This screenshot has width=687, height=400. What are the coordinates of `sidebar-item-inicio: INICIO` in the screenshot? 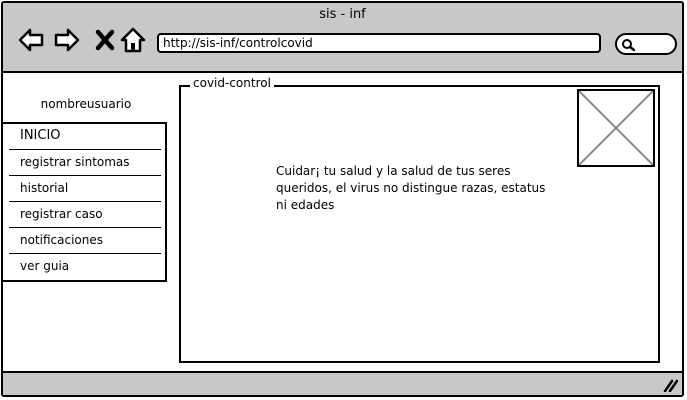 It's located at (84, 137).